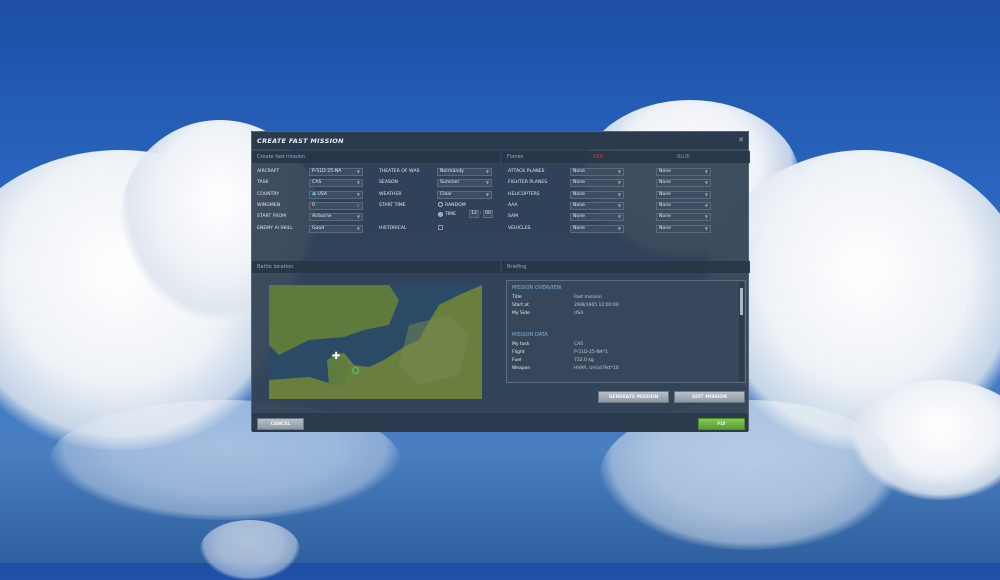 The width and height of the screenshot is (1000, 580). I want to click on mission-field-value: Good, so click(318, 228).